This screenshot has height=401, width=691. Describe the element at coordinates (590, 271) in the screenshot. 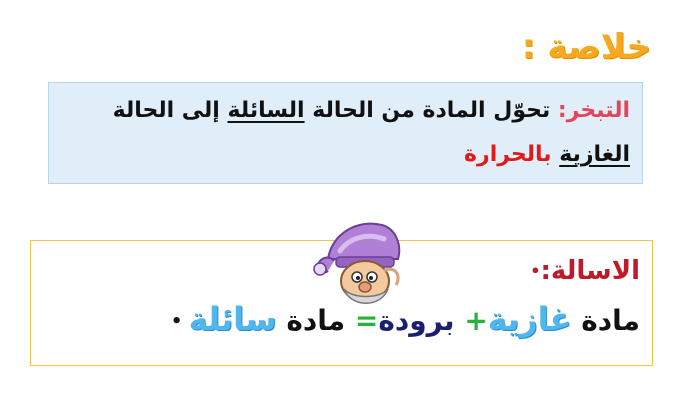

I see `question-label-text: الاسالة:` at that location.